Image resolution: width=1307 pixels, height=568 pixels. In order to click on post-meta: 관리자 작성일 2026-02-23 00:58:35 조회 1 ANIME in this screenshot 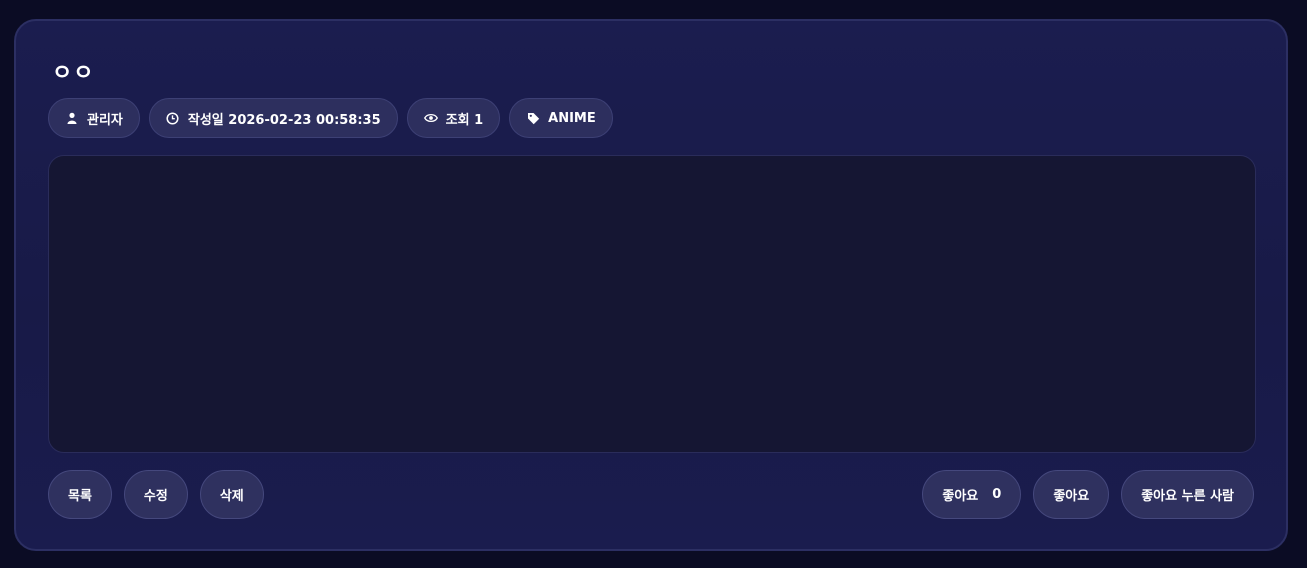, I will do `click(330, 118)`.